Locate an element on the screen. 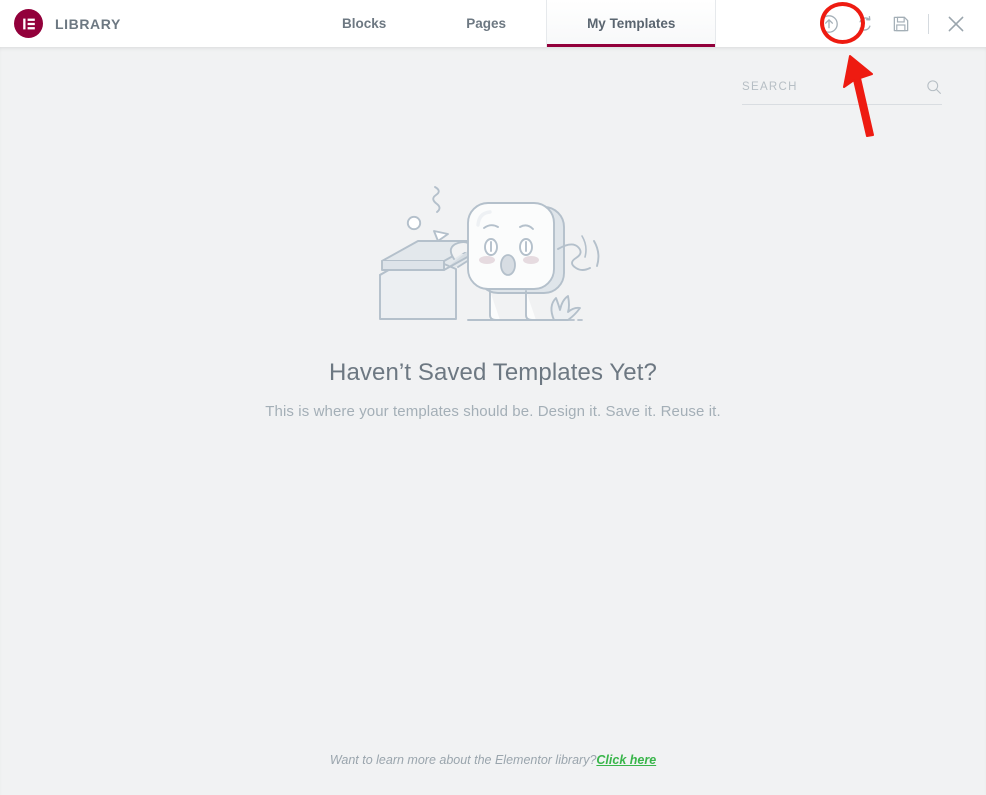 This screenshot has width=986, height=795. save-floppy-icon is located at coordinates (901, 23).